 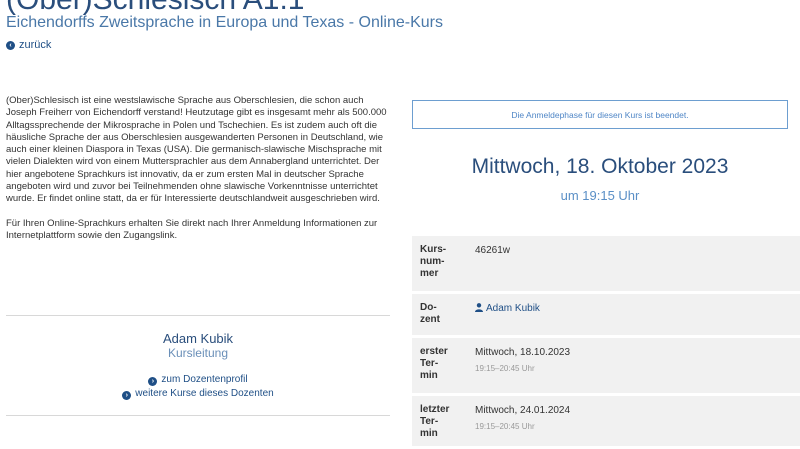 I want to click on info-value: Mittwoch, 18.10.2023 19:15–20:45 Uhr, so click(x=515, y=365).